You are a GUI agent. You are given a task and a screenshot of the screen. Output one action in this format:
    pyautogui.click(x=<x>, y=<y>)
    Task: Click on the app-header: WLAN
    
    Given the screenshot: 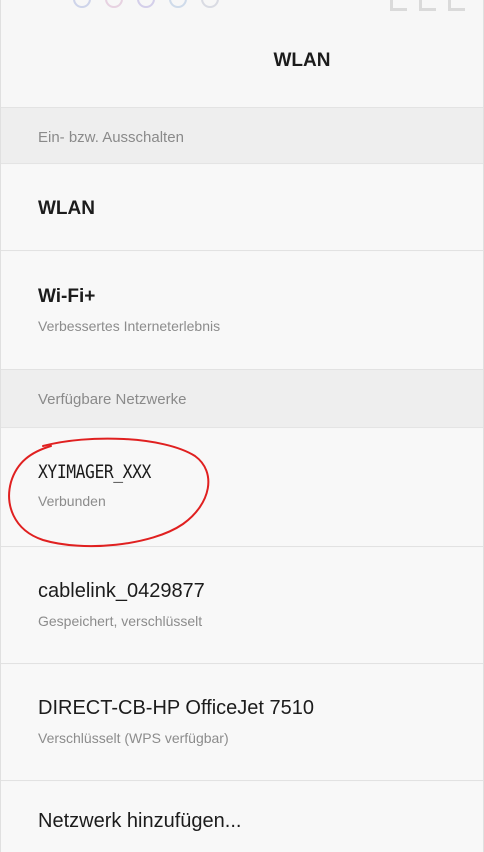 What is the action you would take?
    pyautogui.click(x=242, y=62)
    